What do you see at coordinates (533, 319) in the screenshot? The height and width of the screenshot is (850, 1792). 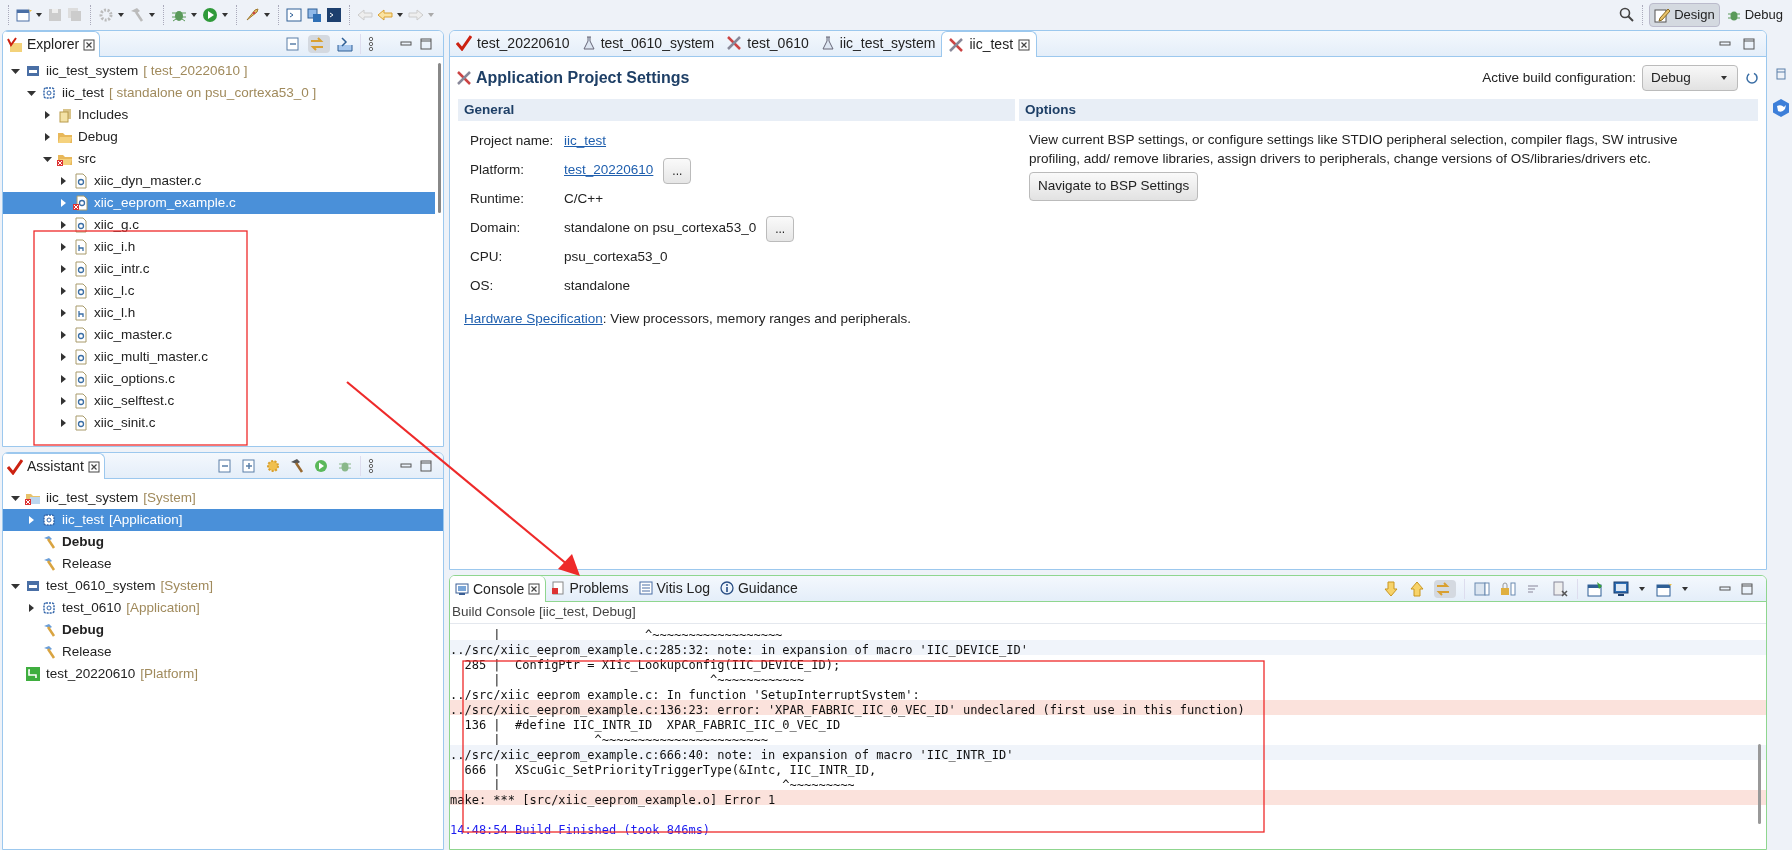 I see `link: Hardware Specification` at bounding box center [533, 319].